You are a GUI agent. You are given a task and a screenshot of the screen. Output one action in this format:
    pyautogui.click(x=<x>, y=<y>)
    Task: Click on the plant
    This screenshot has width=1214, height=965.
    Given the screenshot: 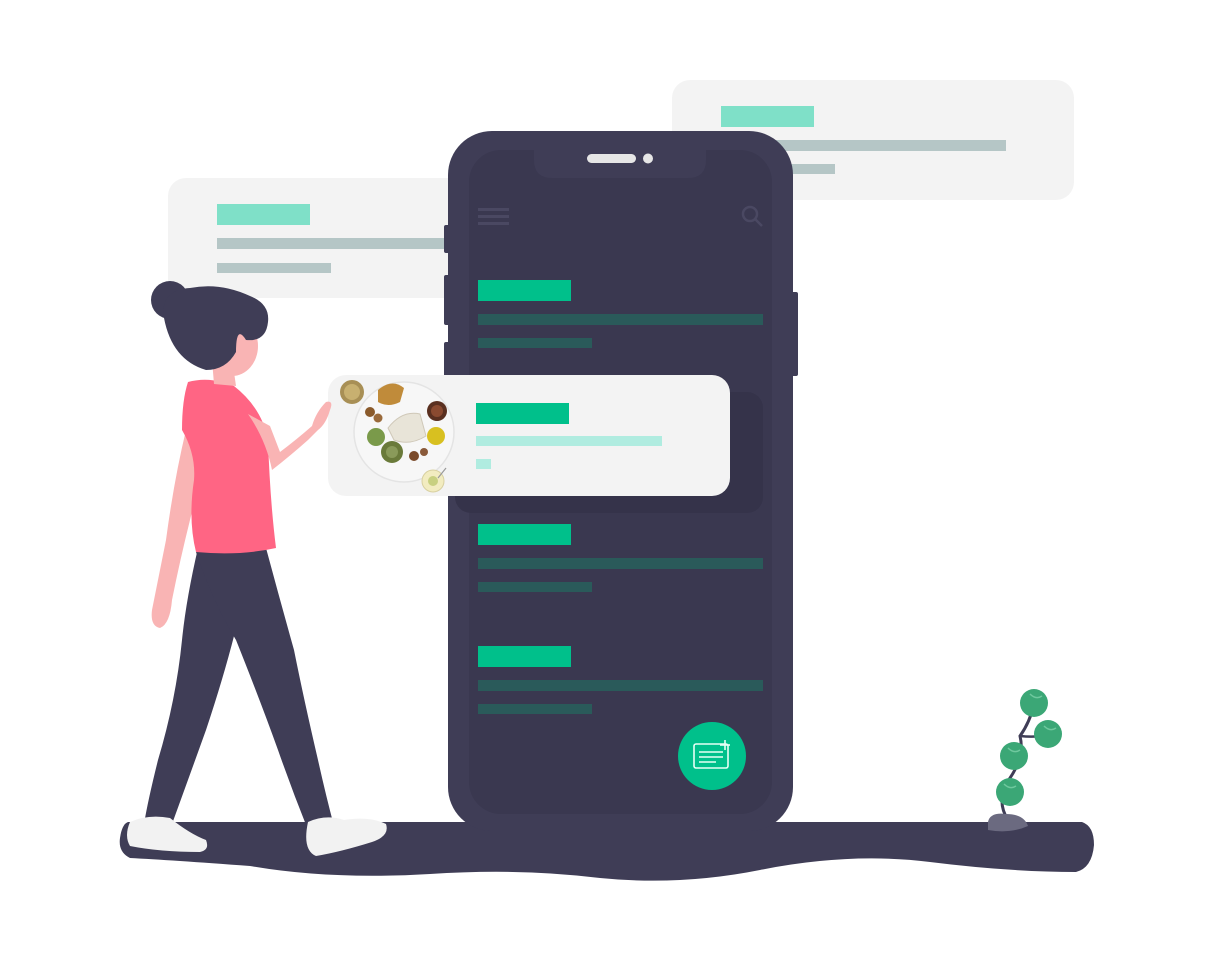 What is the action you would take?
    pyautogui.click(x=1025, y=760)
    